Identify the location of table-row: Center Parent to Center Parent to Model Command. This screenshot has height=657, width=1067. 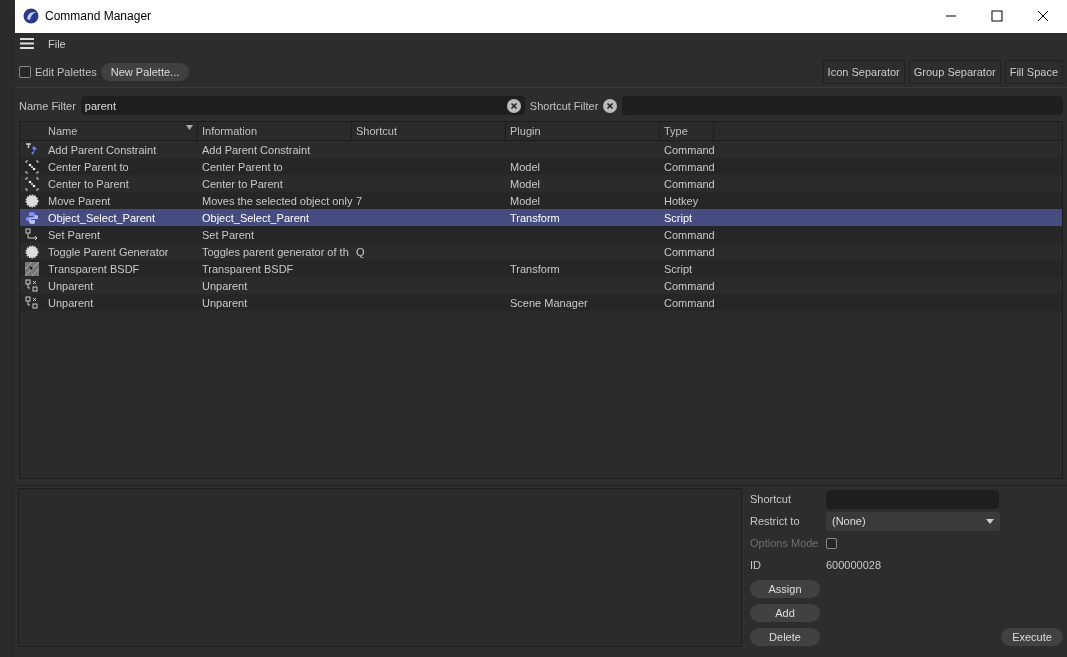
(541, 167).